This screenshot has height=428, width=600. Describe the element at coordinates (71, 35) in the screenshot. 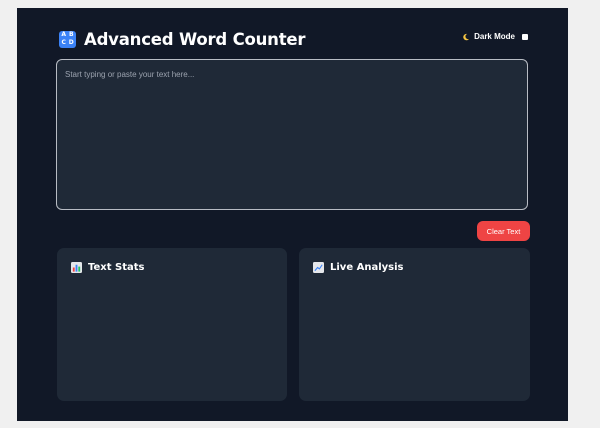

I see `icon-letter-b: B` at that location.